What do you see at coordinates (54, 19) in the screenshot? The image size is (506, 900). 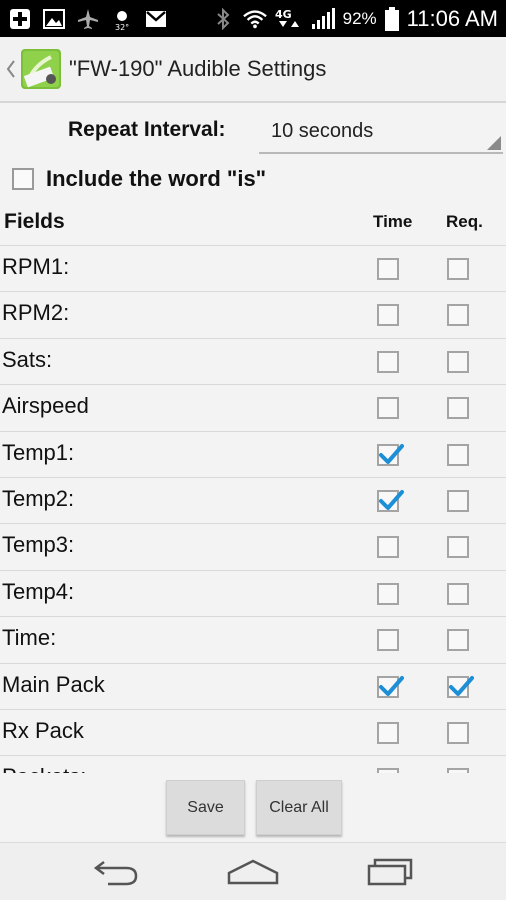 I see `image-icon` at bounding box center [54, 19].